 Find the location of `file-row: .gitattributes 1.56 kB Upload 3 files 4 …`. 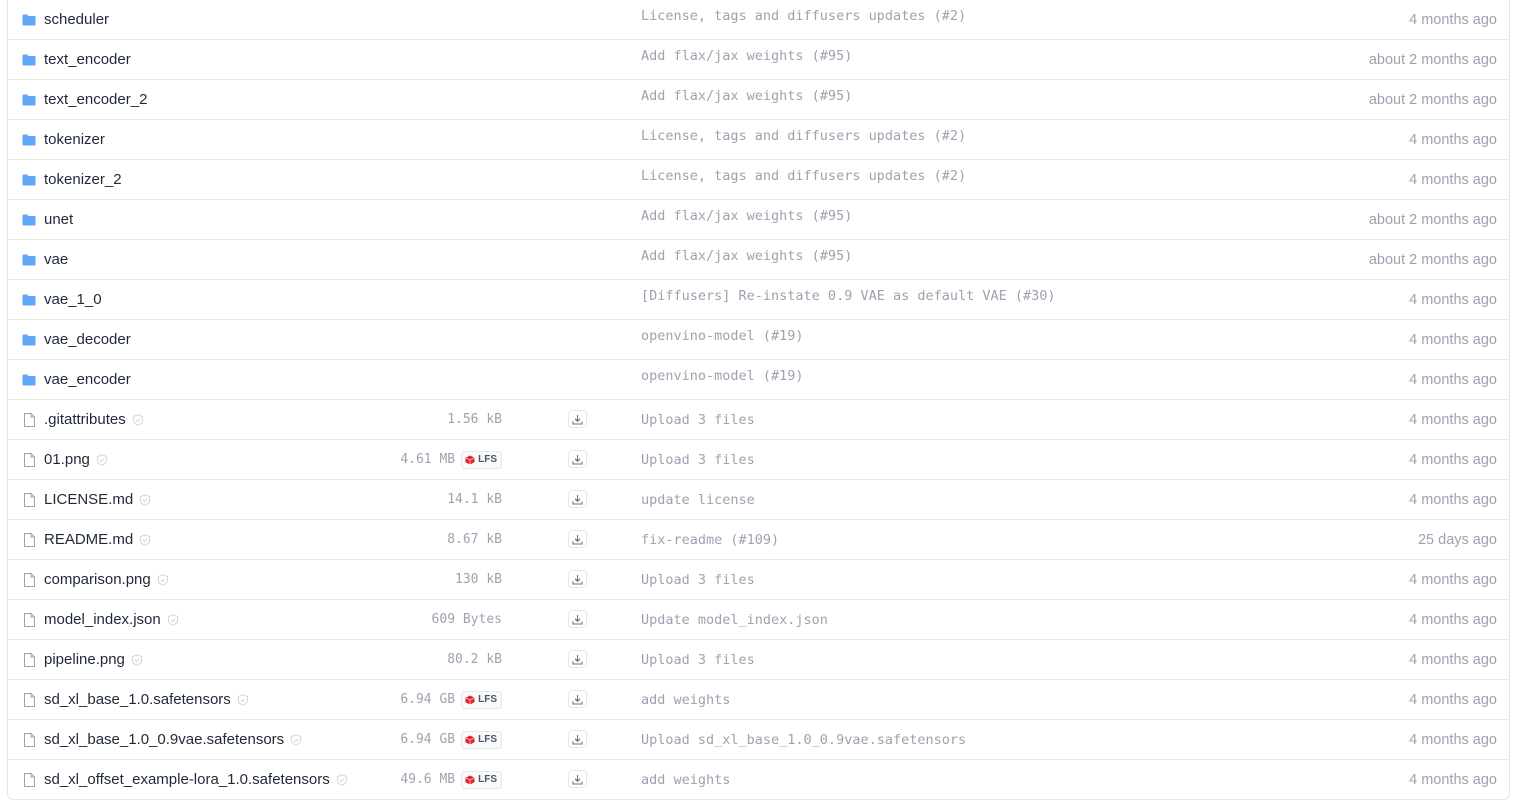

file-row: .gitattributes 1.56 kB Upload 3 files 4 … is located at coordinates (758, 419).